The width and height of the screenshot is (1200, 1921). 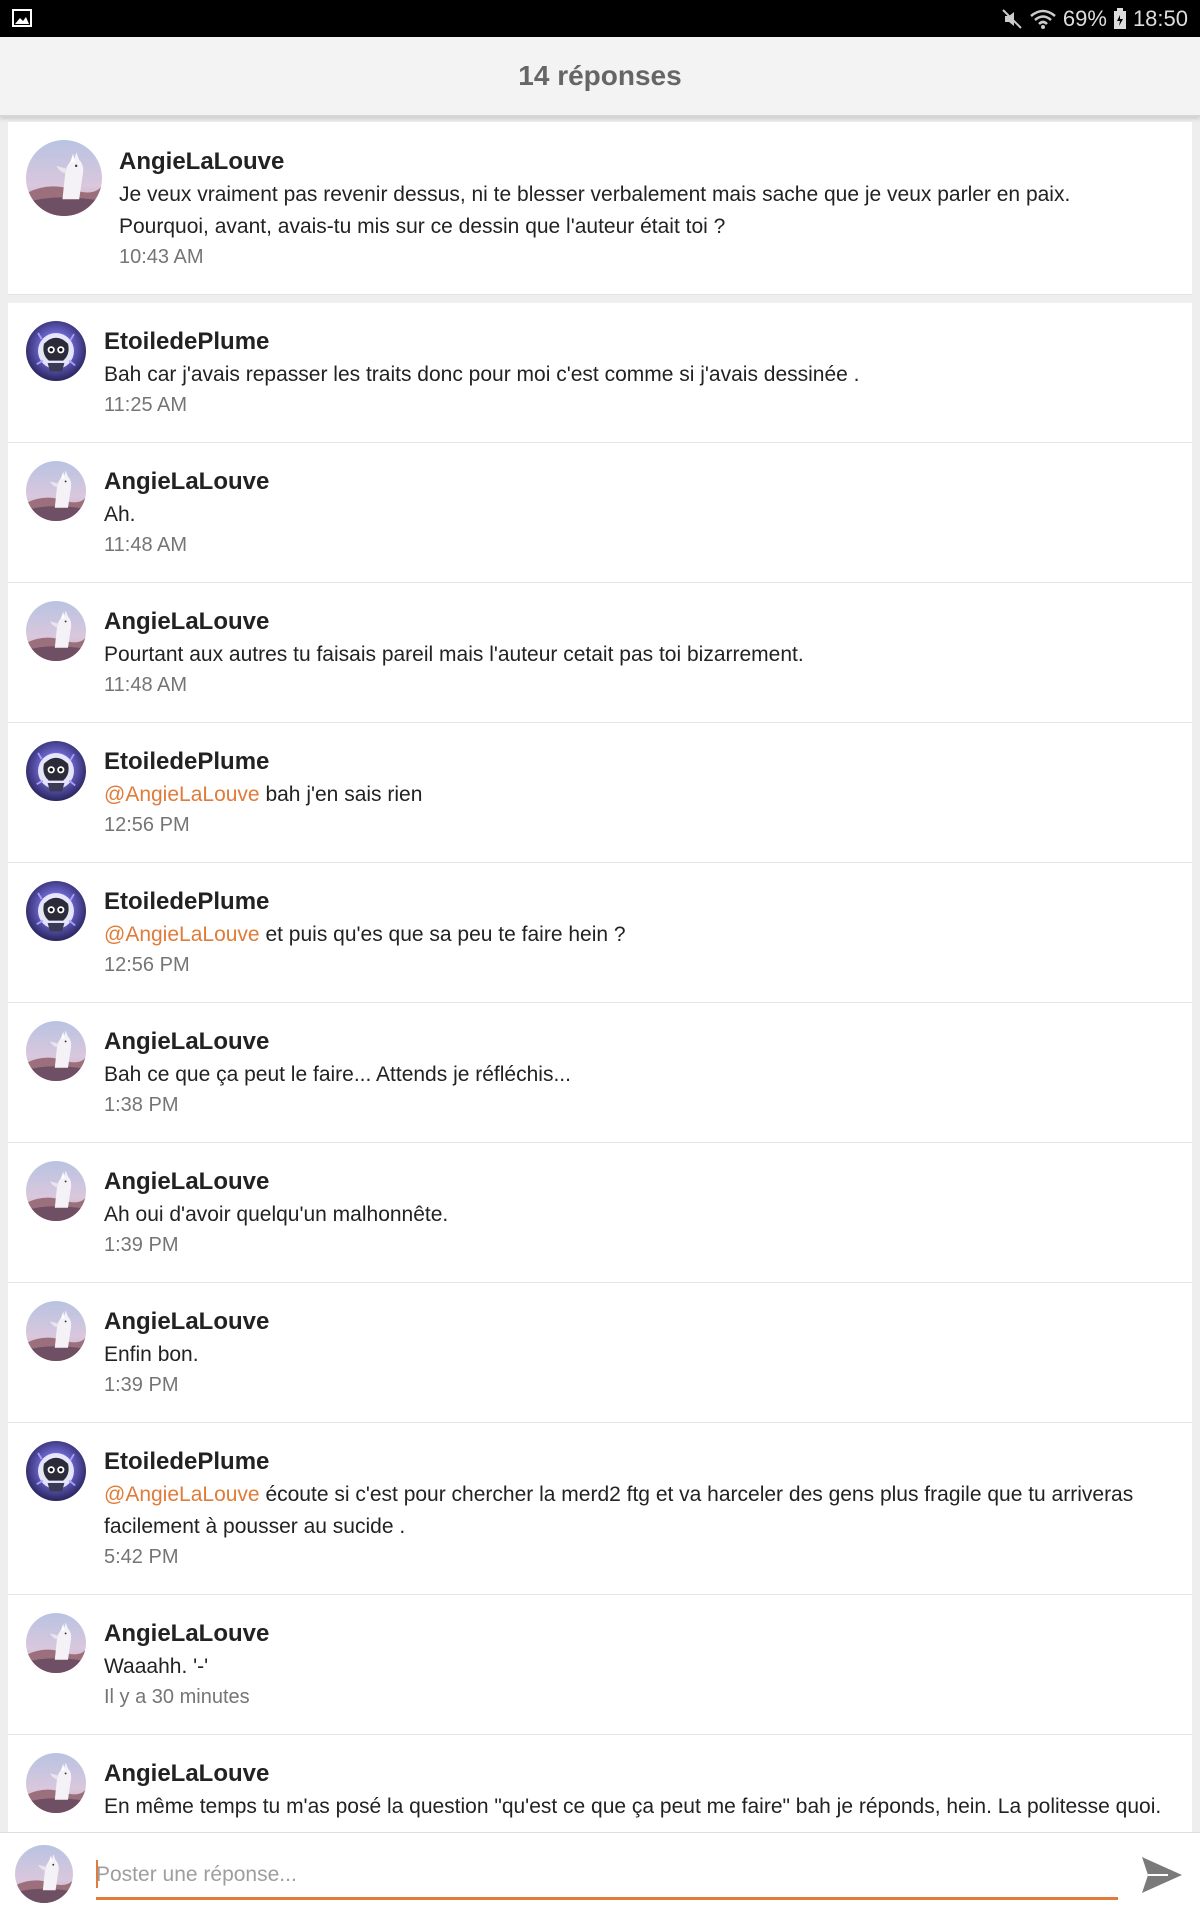 I want to click on gallery-icon, so click(x=22, y=18).